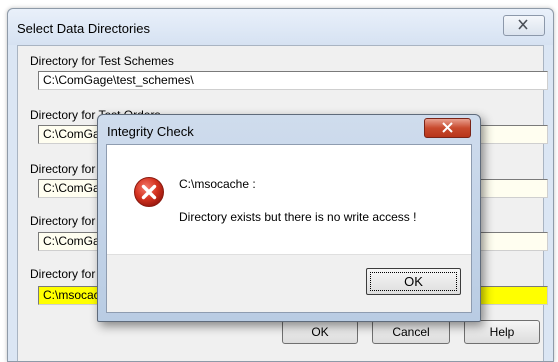 The height and width of the screenshot is (362, 558). I want to click on test-schemes-input: C:\ComGage\test_schemes\, so click(293, 80).